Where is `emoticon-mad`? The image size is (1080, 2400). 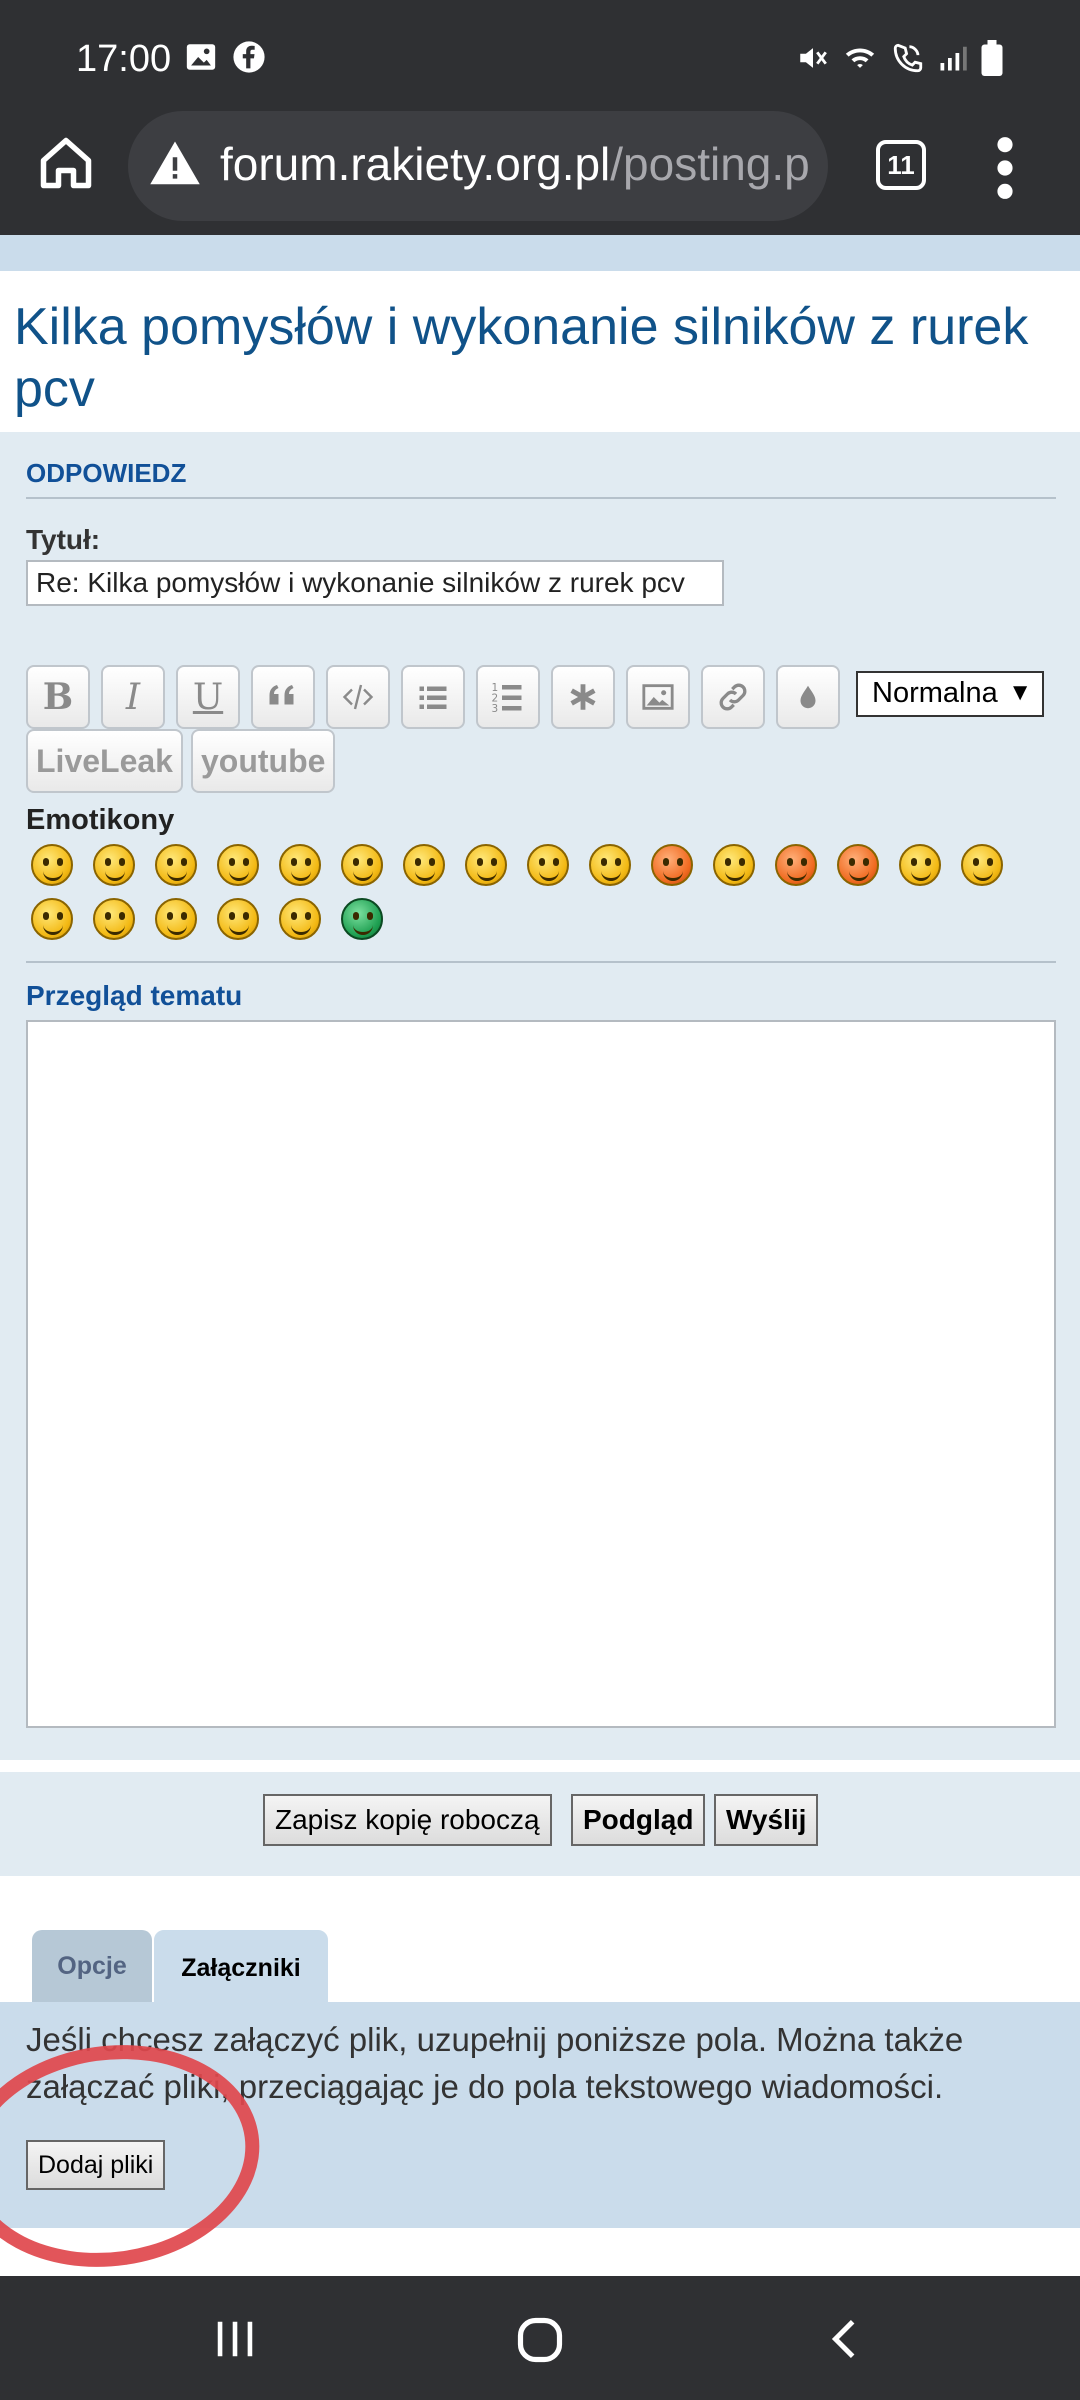
emoticon-mad is located at coordinates (548, 865).